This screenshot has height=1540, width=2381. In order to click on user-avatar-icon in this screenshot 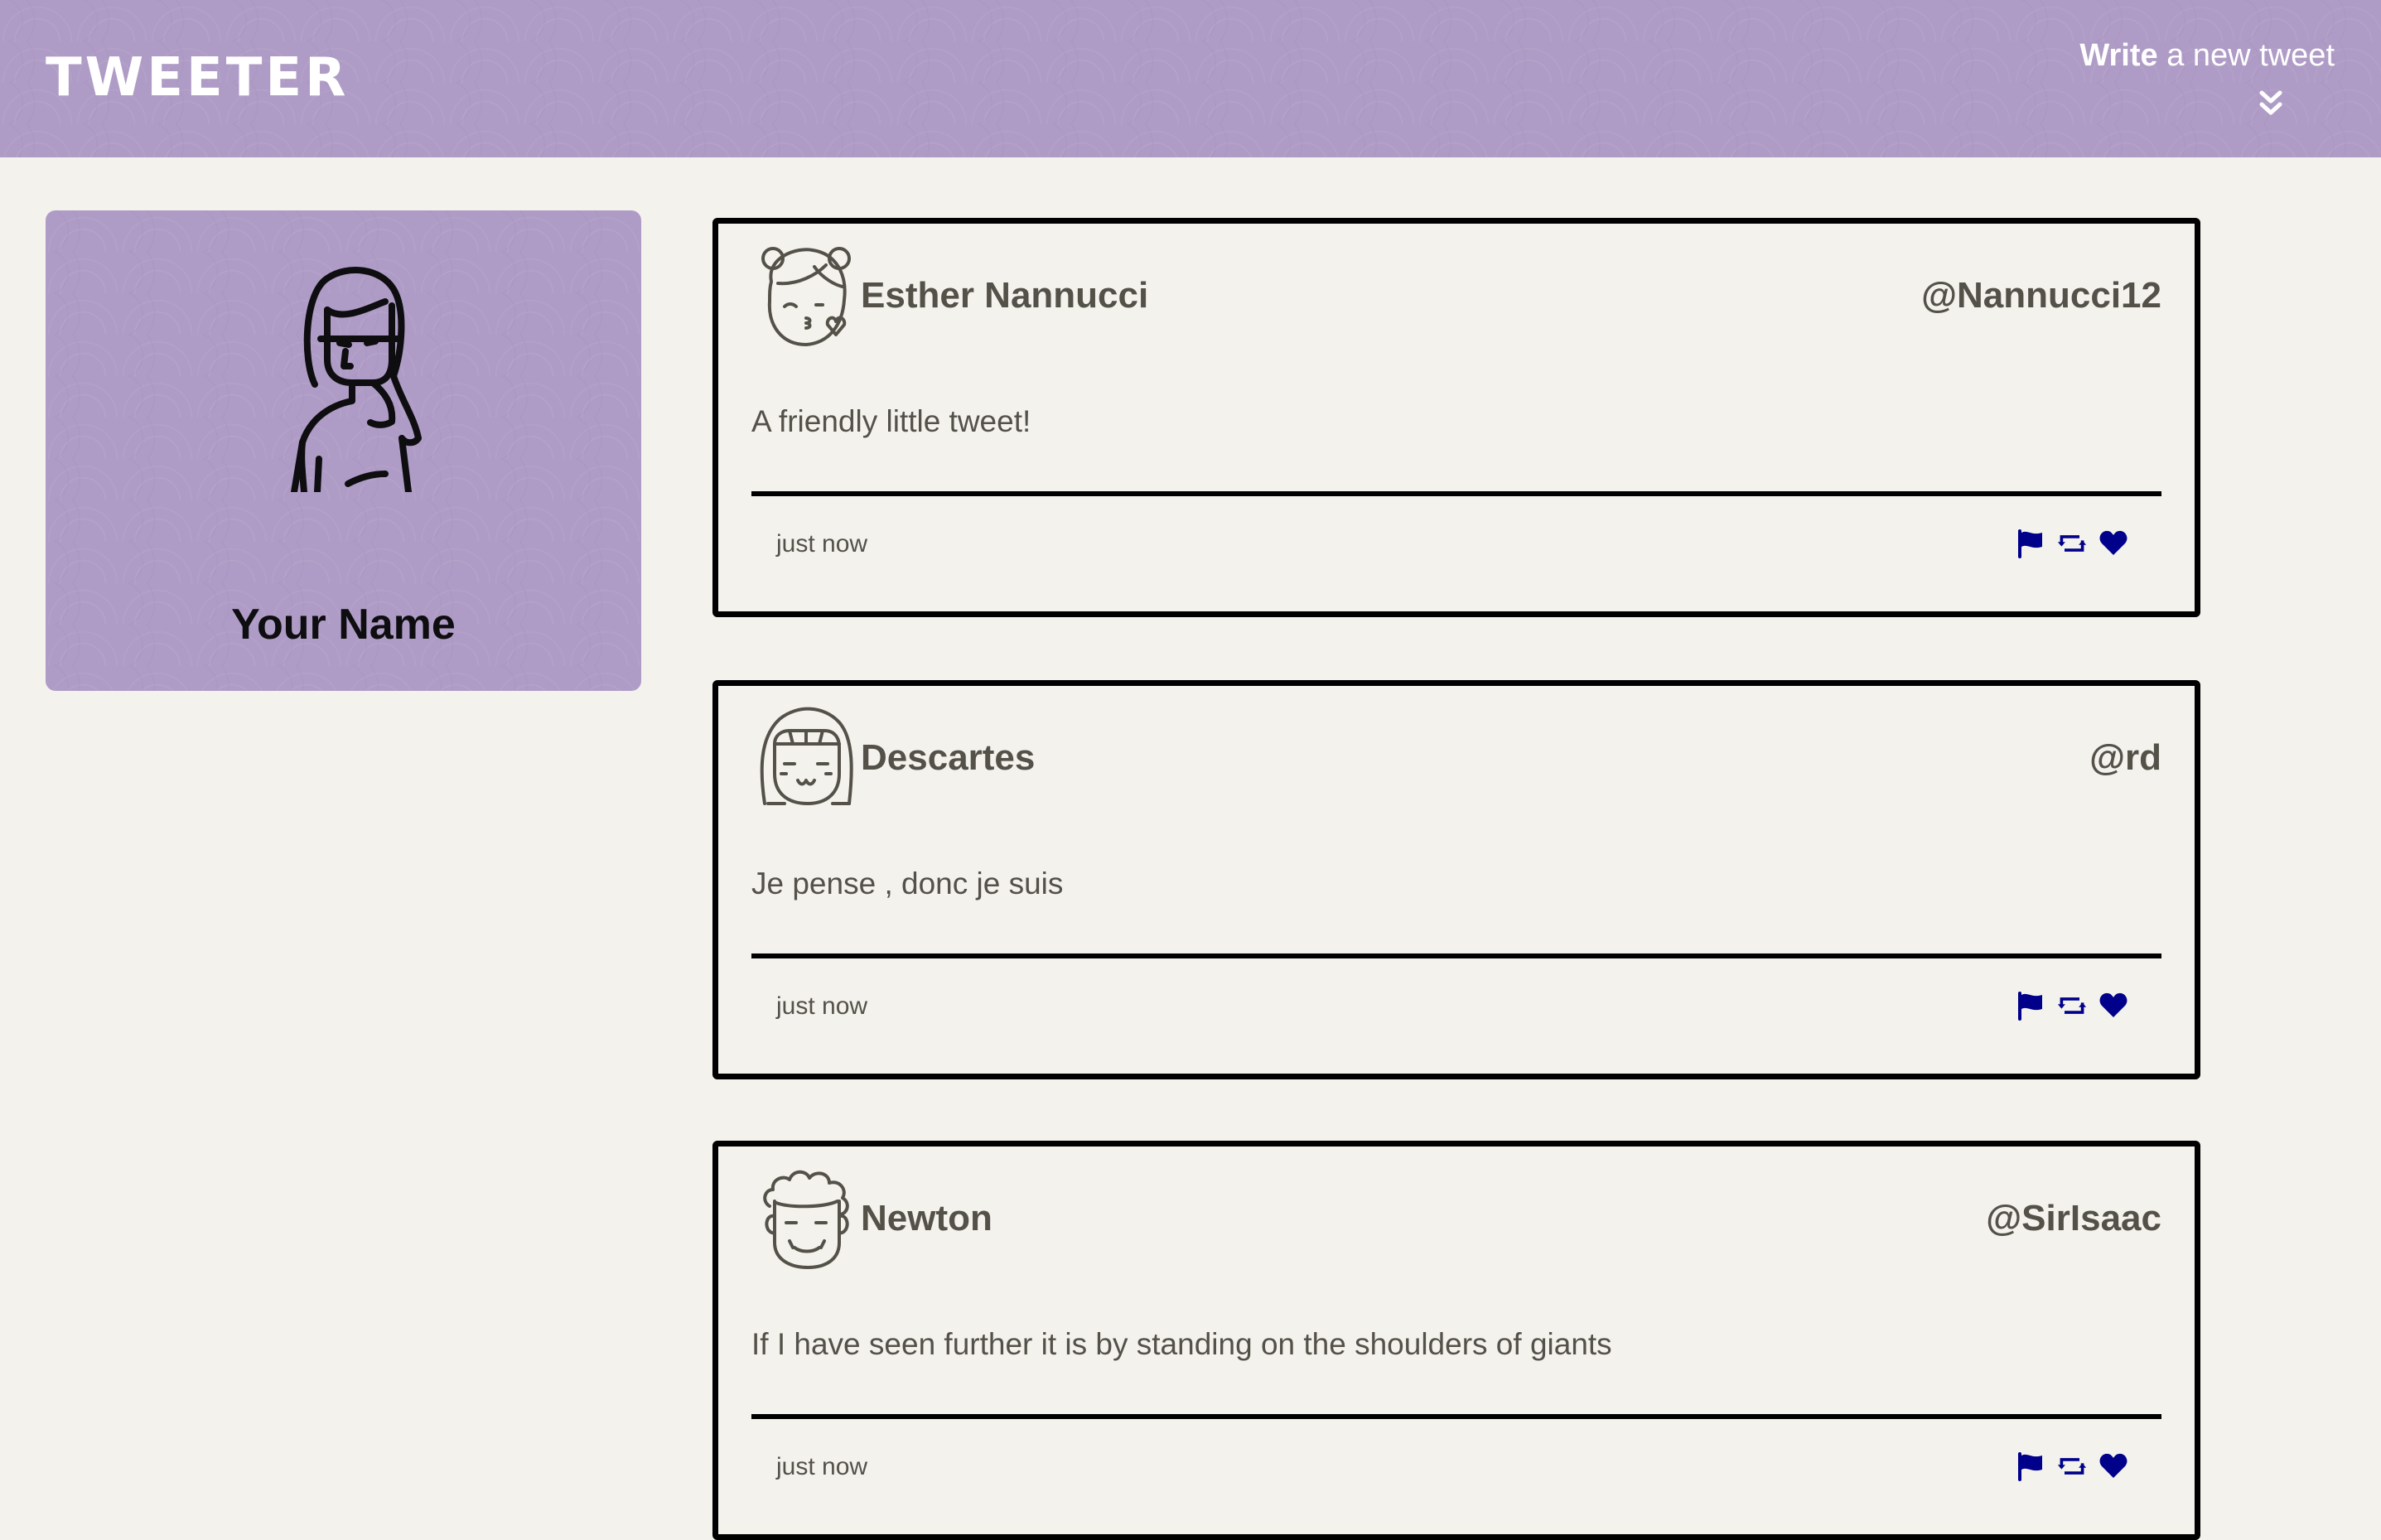, I will do `click(356, 379)`.